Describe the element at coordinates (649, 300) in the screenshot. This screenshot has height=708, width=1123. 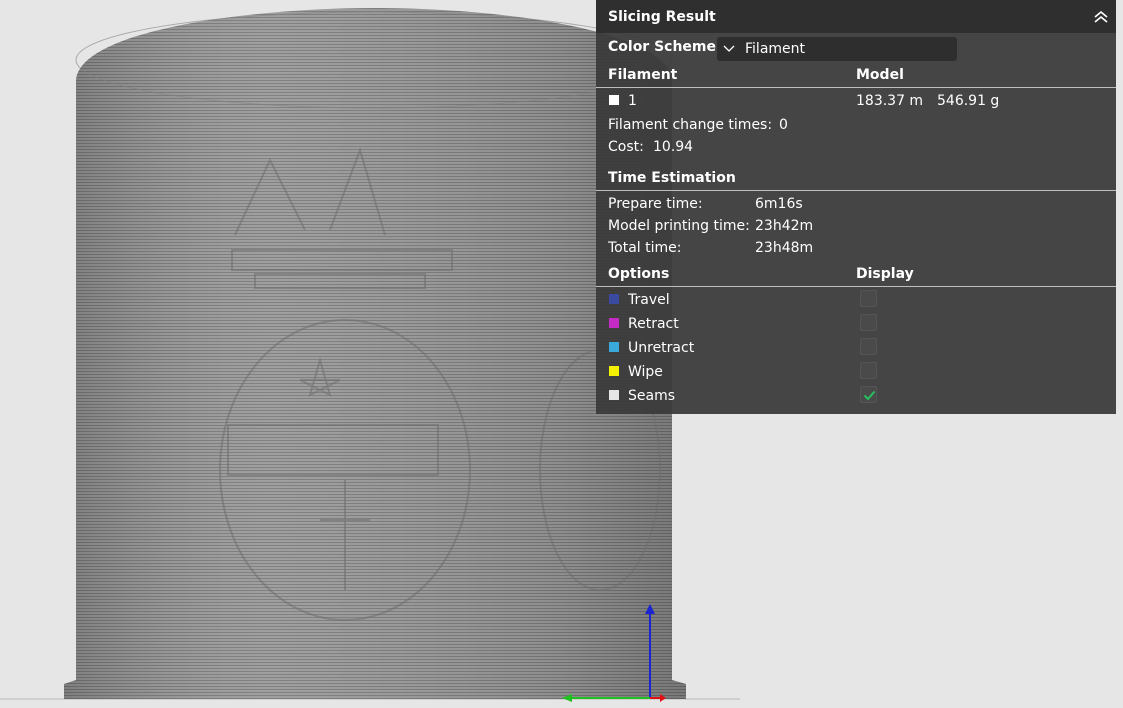
I see `option-label: Travel` at that location.